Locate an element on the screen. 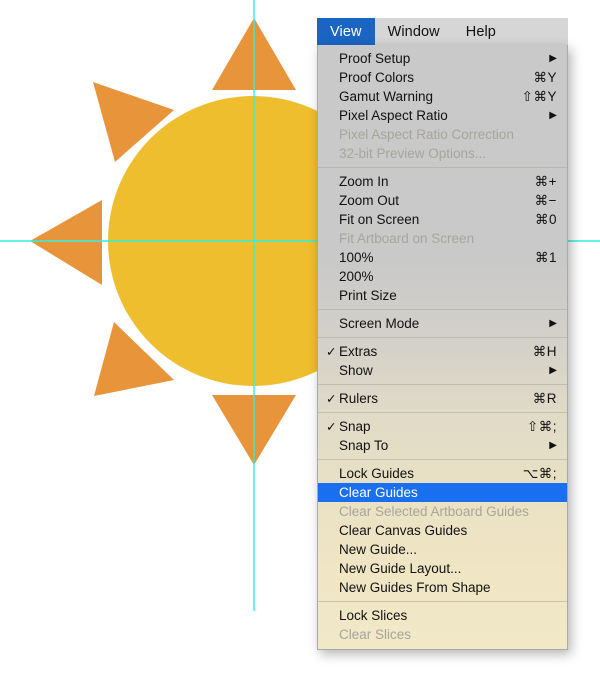  menu-item-label: Zoom Out is located at coordinates (369, 200).